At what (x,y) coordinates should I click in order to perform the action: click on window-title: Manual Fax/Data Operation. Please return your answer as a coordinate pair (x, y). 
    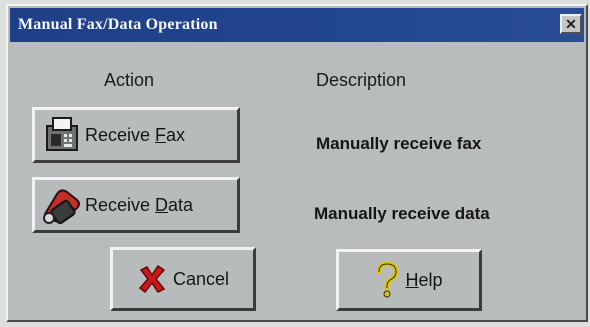
    Looking at the image, I should click on (118, 24).